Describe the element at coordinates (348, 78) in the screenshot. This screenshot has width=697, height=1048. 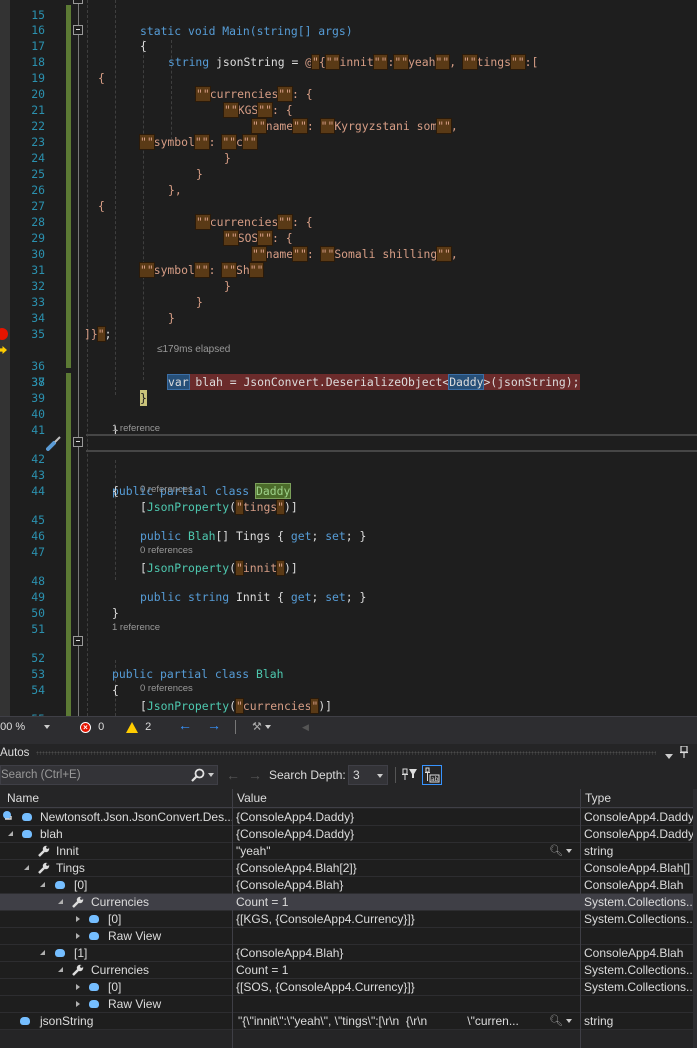
I see `code-line-19: 19 ""currencies"": {` at that location.